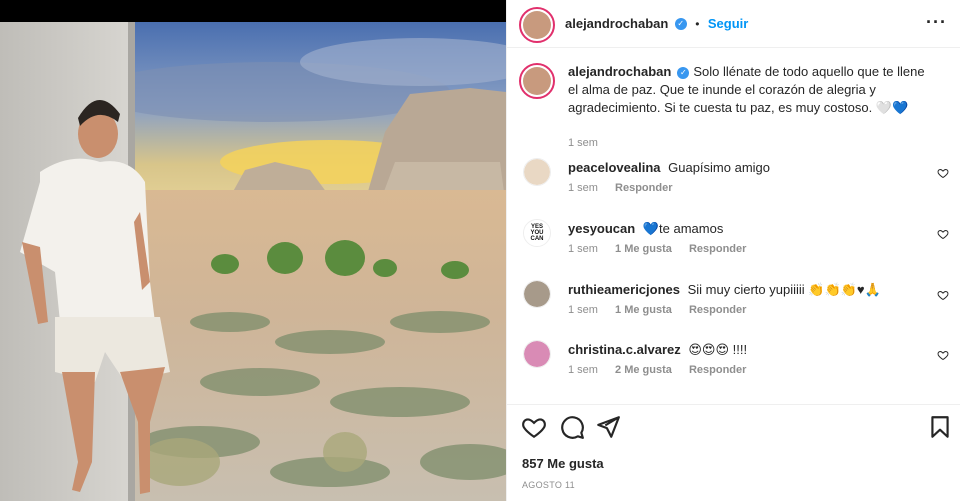 The height and width of the screenshot is (501, 960). What do you see at coordinates (572, 427) in the screenshot?
I see `comment-icon` at bounding box center [572, 427].